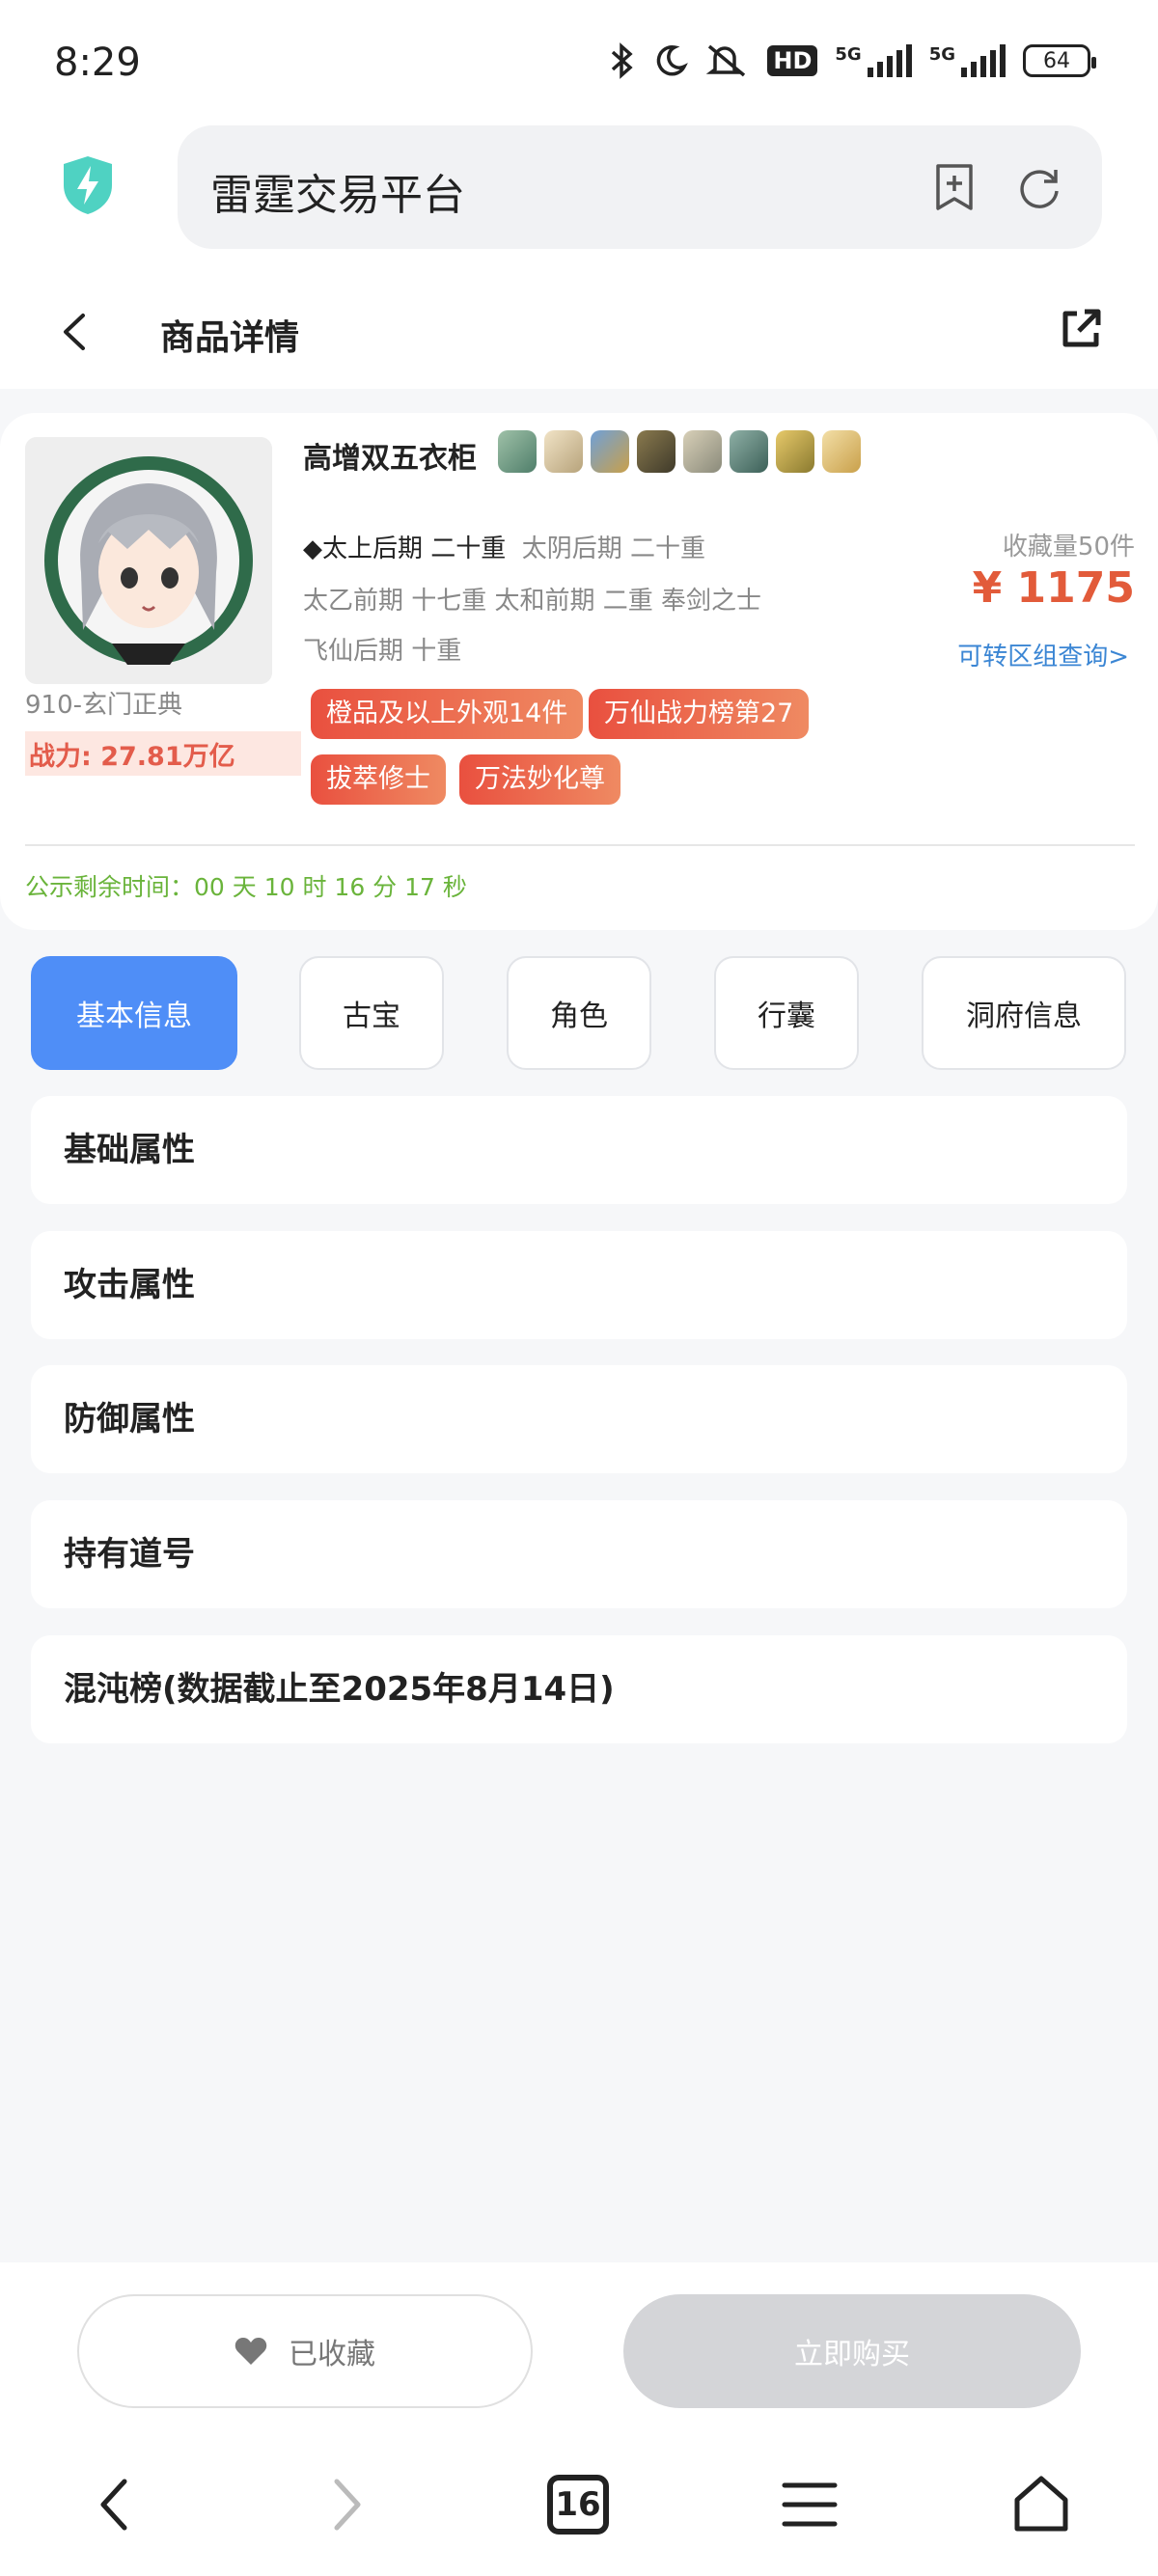 The image size is (1158, 2576). Describe the element at coordinates (1024, 1013) in the screenshot. I see `tab-cave-info: 洞府信息` at that location.